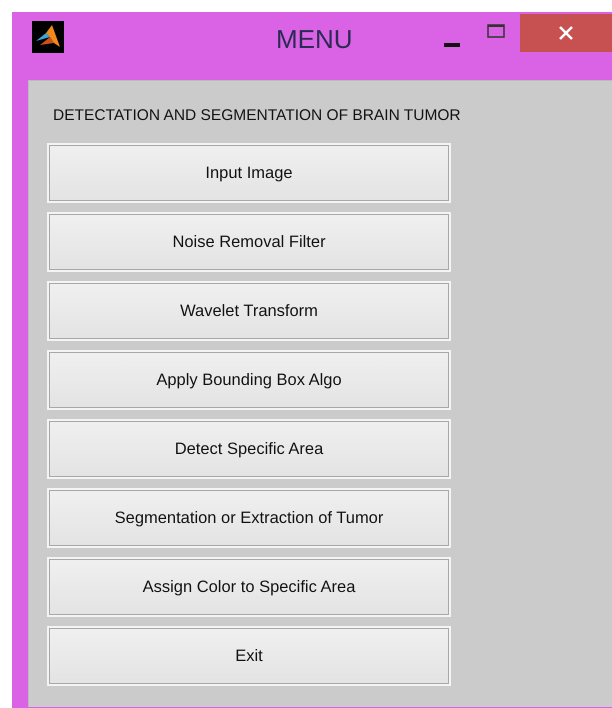  I want to click on menu-button: Segmentation or Extraction of Tumor, so click(249, 518).